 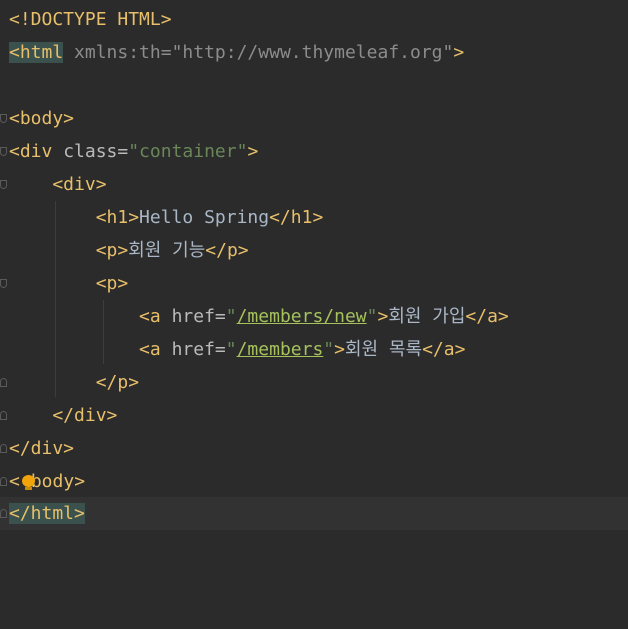 What do you see at coordinates (314, 415) in the screenshot?
I see `code-line-13: </div>` at bounding box center [314, 415].